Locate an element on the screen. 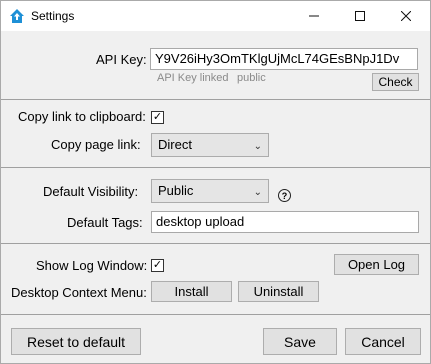  api-key-label: API Key: is located at coordinates (121, 59).